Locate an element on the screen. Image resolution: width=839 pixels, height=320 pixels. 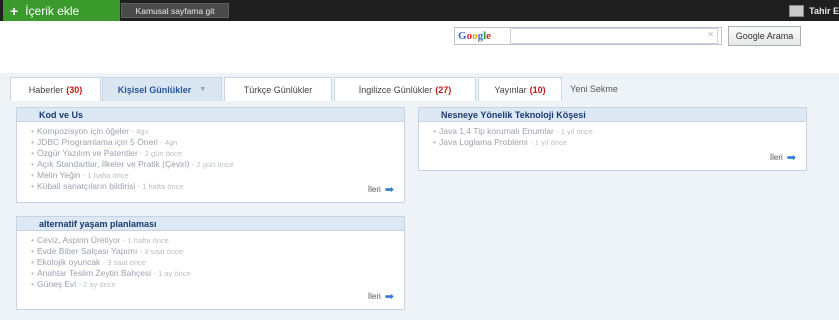
tab-label: Haberler is located at coordinates (46, 89).